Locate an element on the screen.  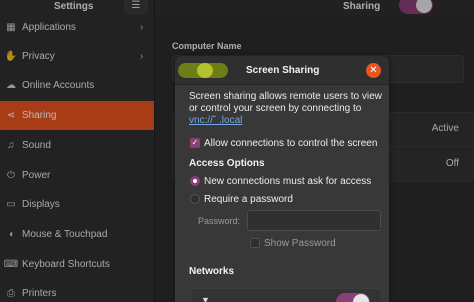
screen-sharing-toggle is located at coordinates (203, 70).